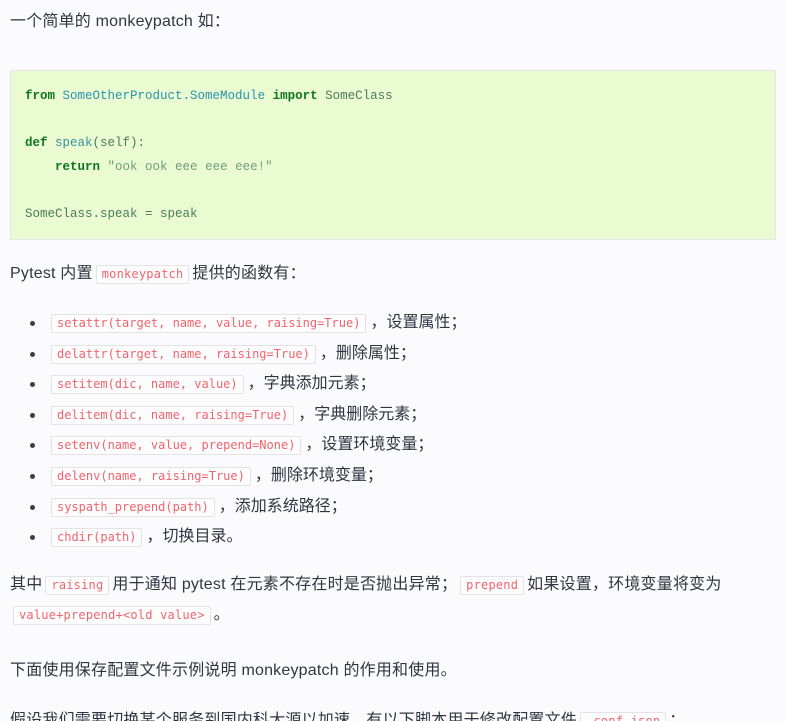  Describe the element at coordinates (249, 273) in the screenshot. I see `pytest-builtin-after: 提供的函数有：` at that location.